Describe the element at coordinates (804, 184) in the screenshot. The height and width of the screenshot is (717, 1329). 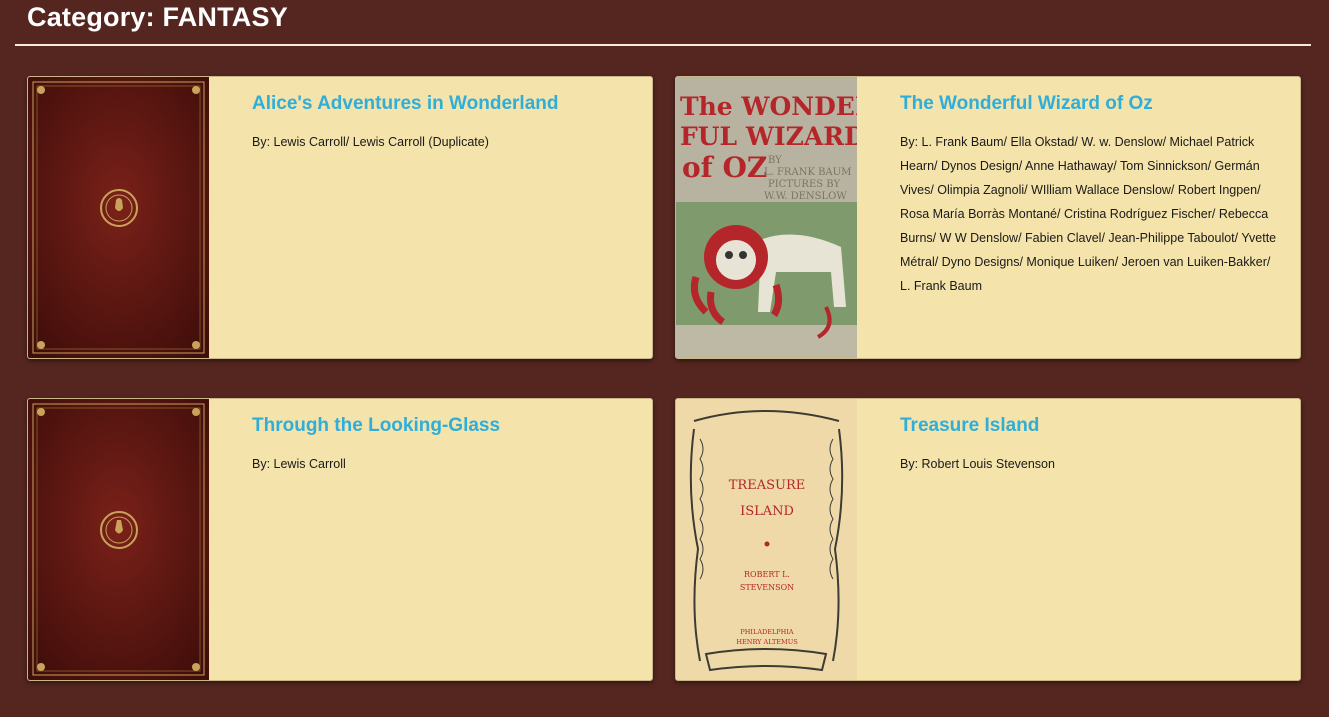
I see `cover-pictures-by: PICTURES BY` at that location.